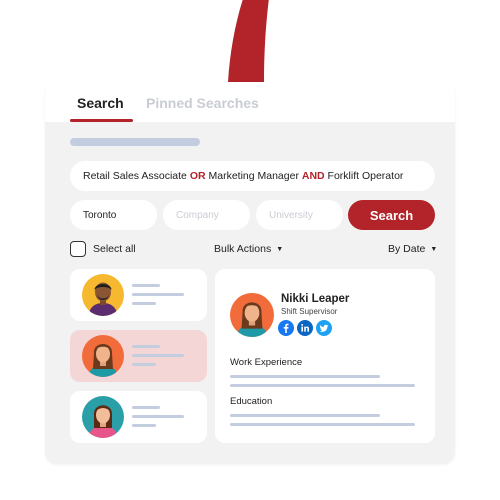  What do you see at coordinates (103, 417) in the screenshot?
I see `woman-teal-avatar-icon` at bounding box center [103, 417].